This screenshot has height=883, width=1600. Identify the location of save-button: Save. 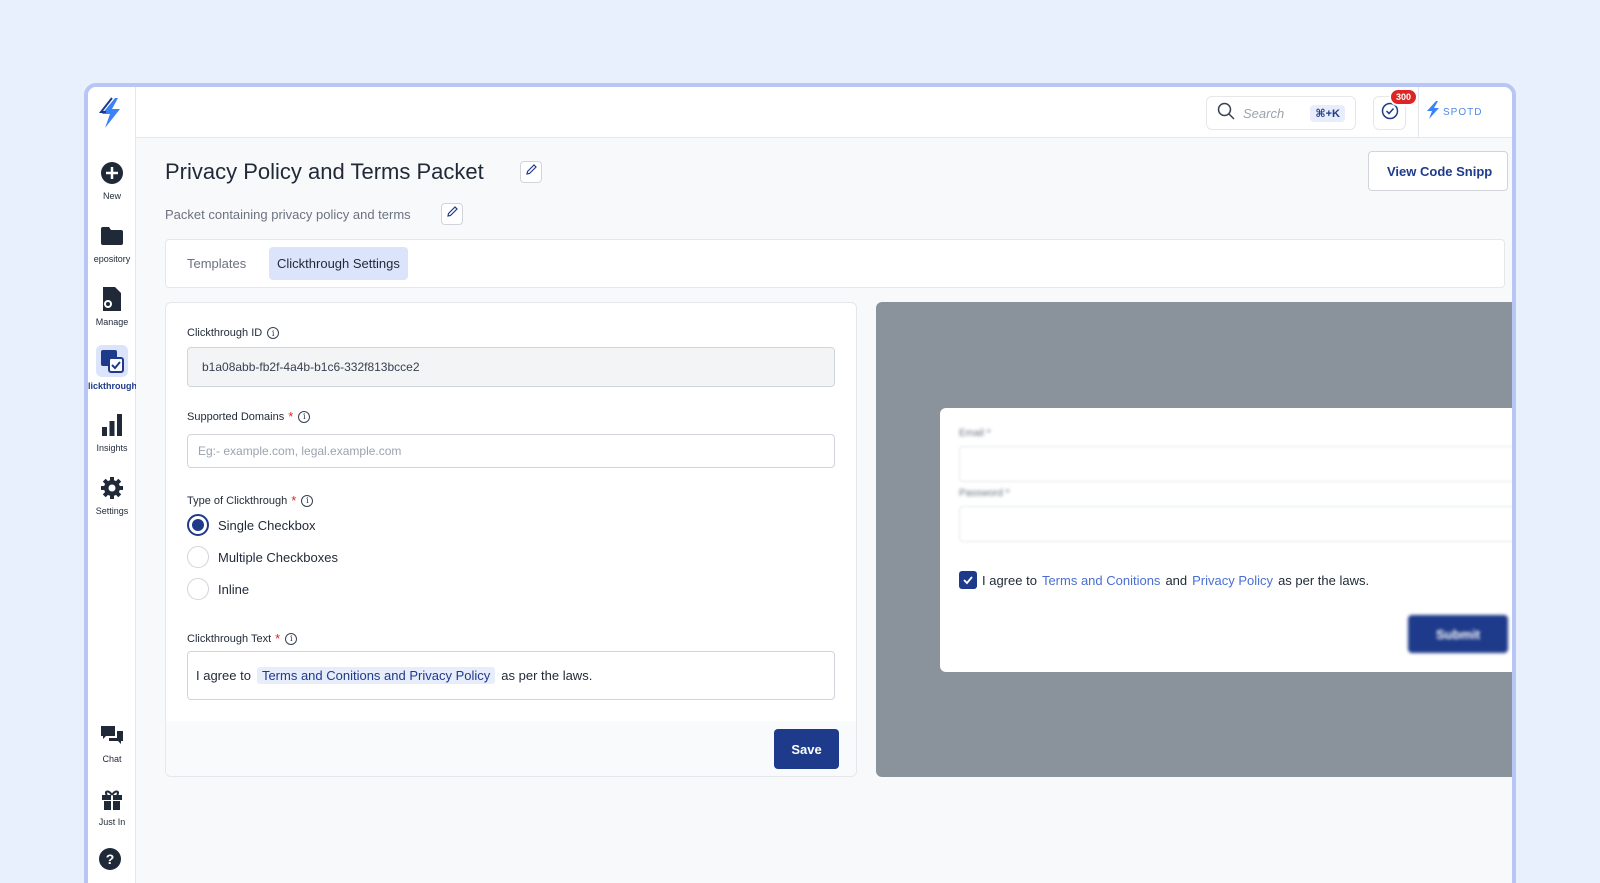
(806, 749).